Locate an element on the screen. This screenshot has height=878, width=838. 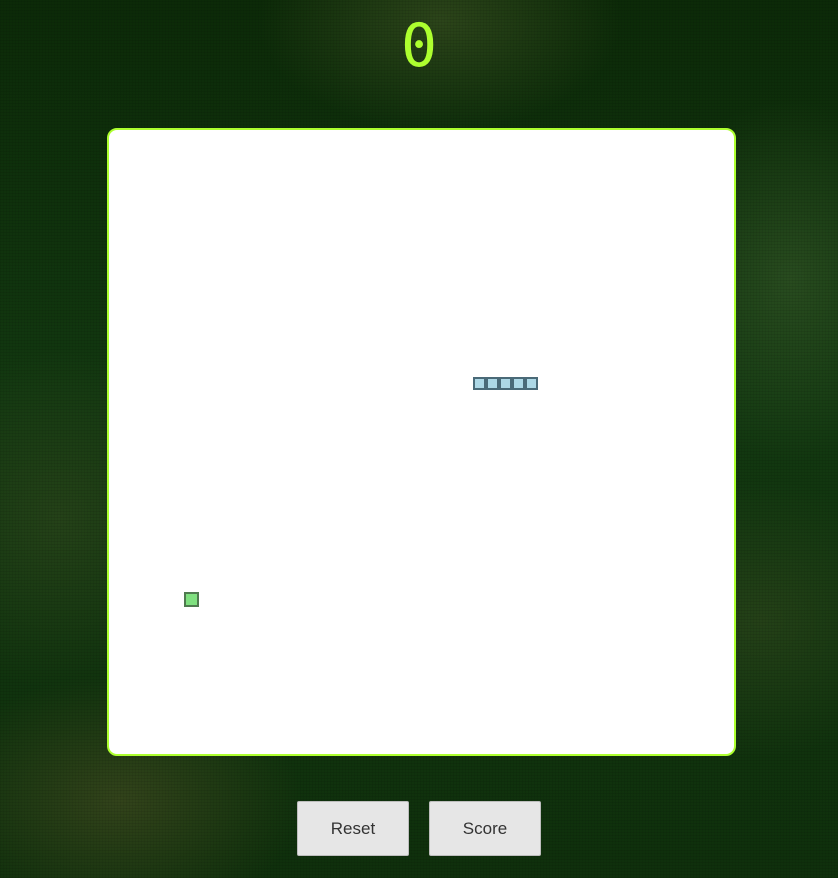
reset-button: Reset is located at coordinates (353, 828).